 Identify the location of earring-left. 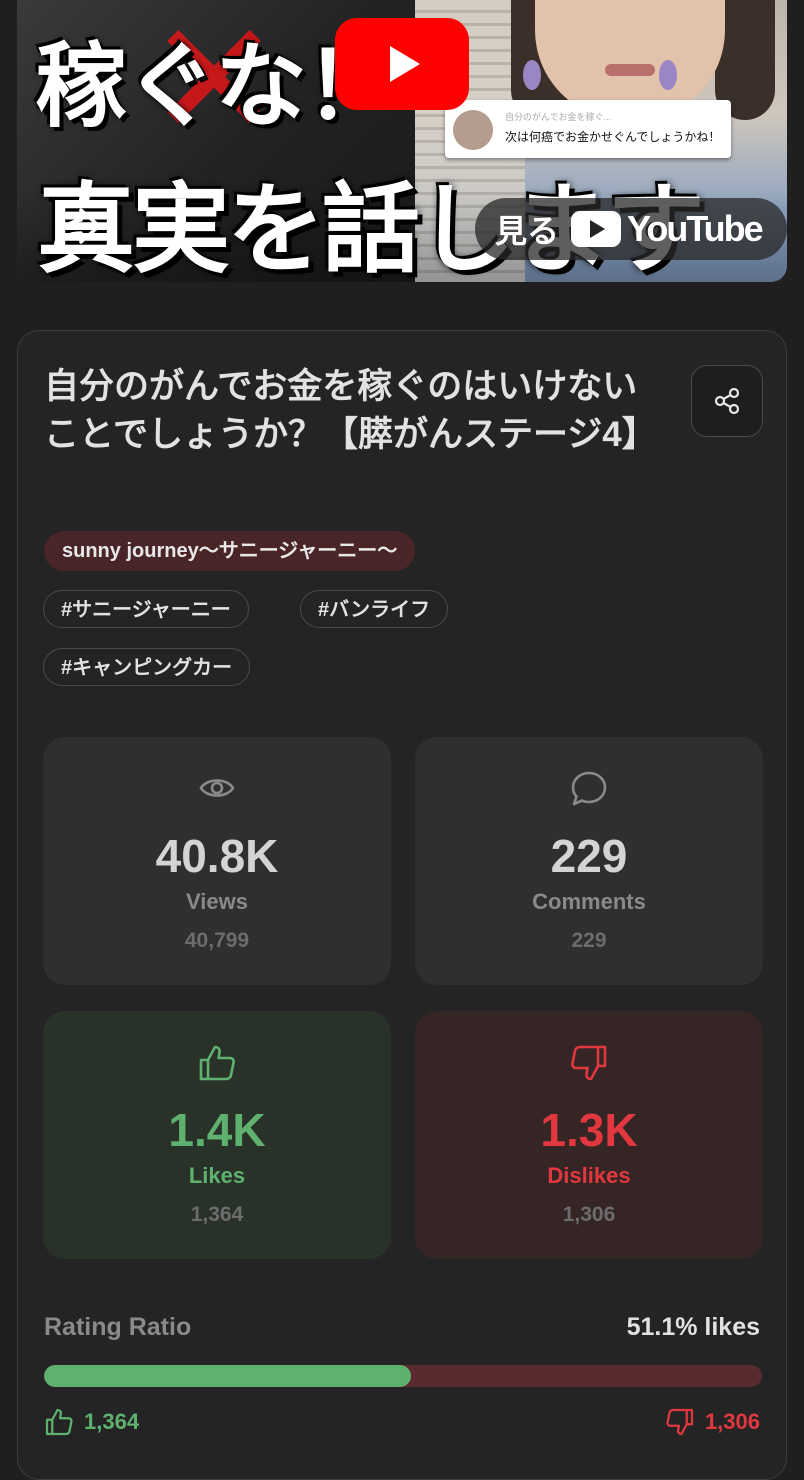
(532, 75).